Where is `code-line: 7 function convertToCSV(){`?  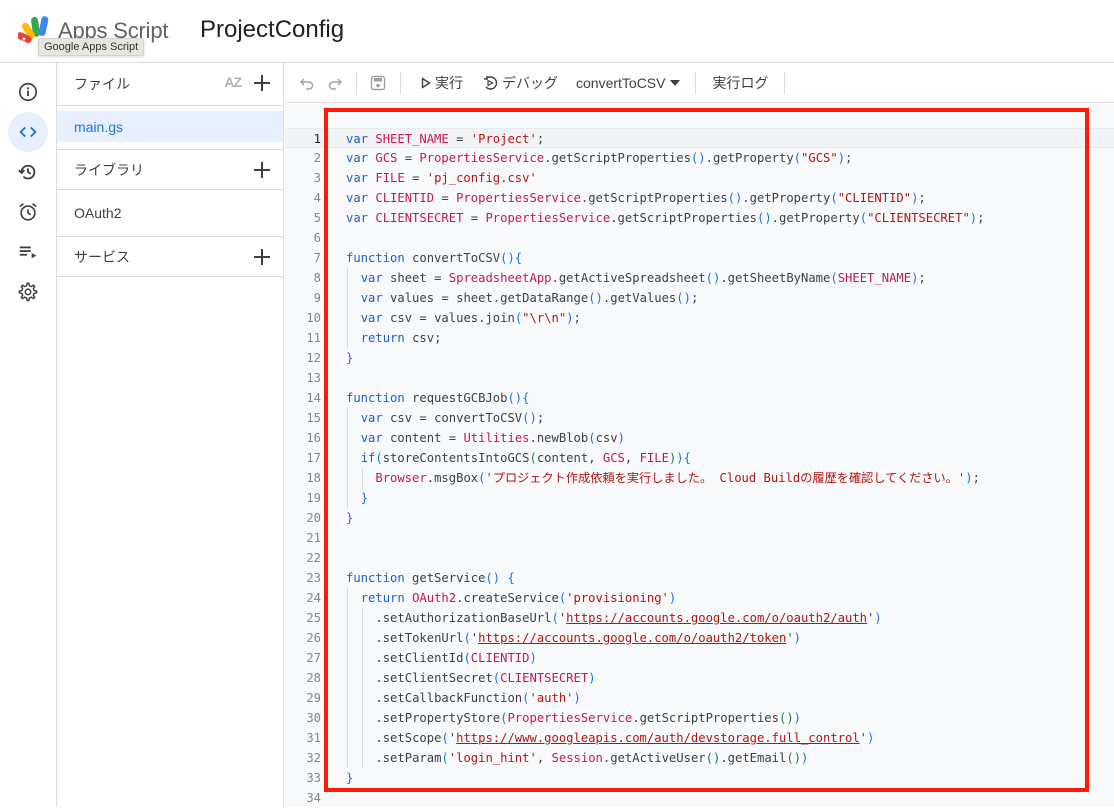
code-line: 7 function convertToCSV(){ is located at coordinates (699, 258).